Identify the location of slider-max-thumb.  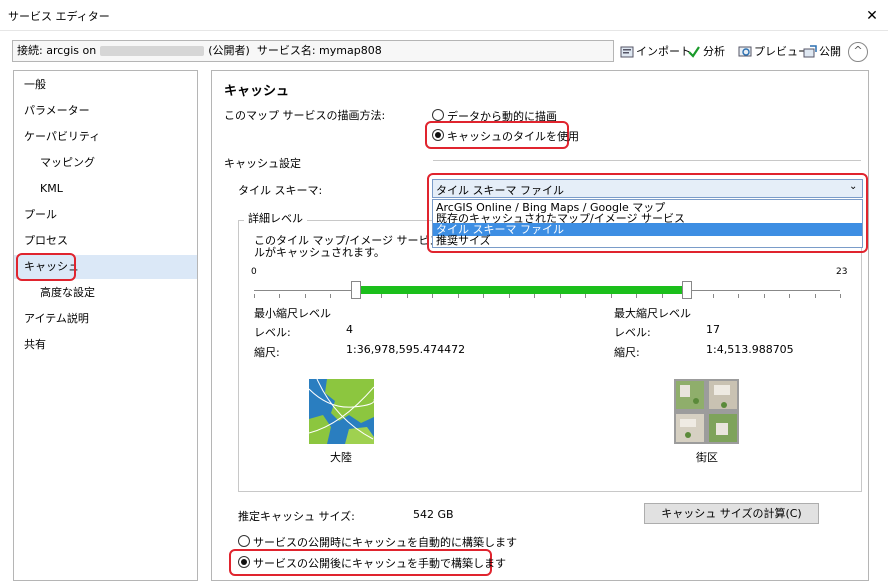
(687, 290).